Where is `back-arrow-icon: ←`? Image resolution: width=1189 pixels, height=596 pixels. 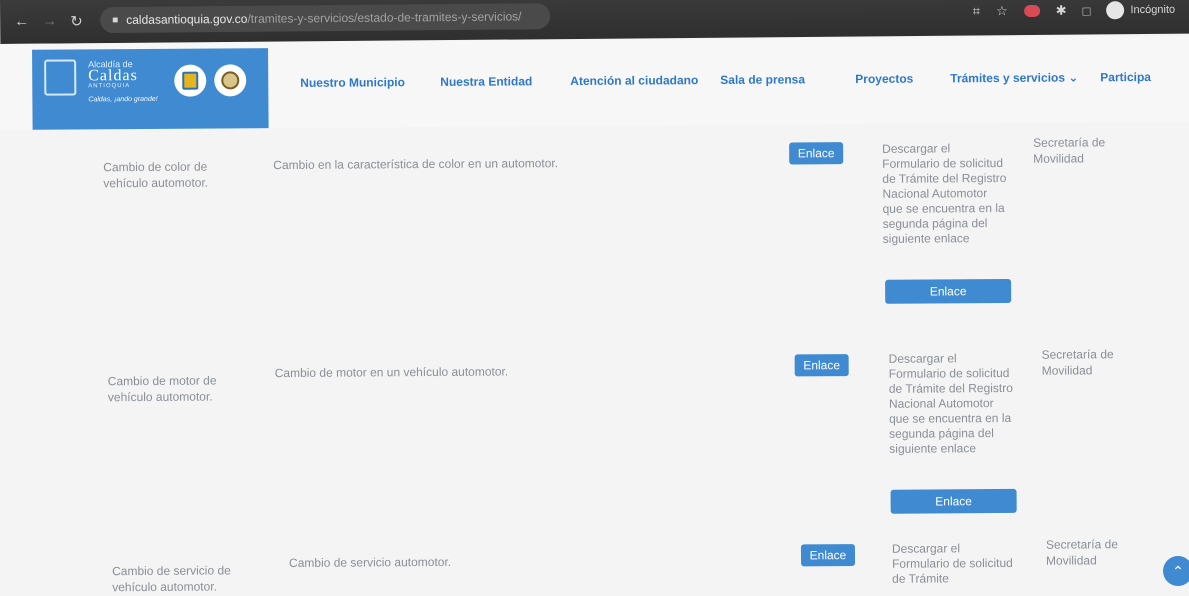 back-arrow-icon: ← is located at coordinates (21, 21).